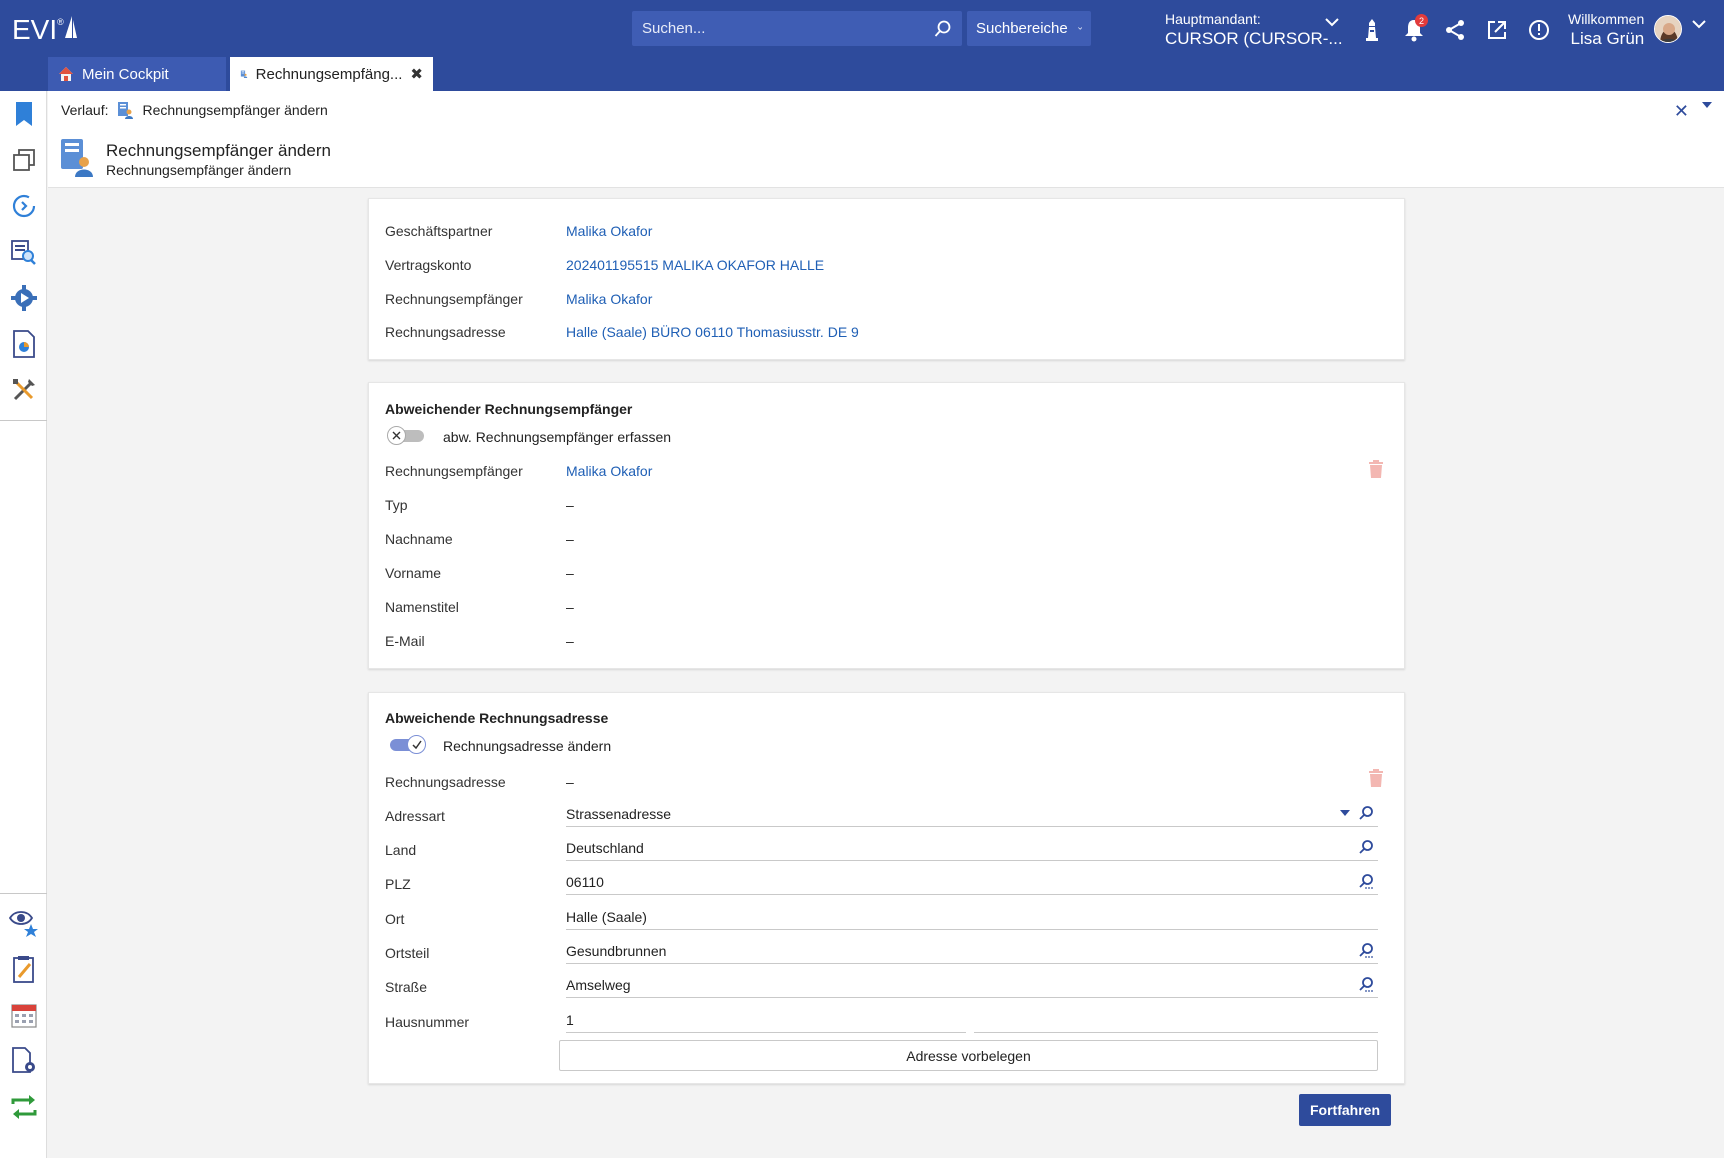 The height and width of the screenshot is (1158, 1724). Describe the element at coordinates (497, 718) in the screenshot. I see `section-title: Abweichende Rechnungsadresse` at that location.